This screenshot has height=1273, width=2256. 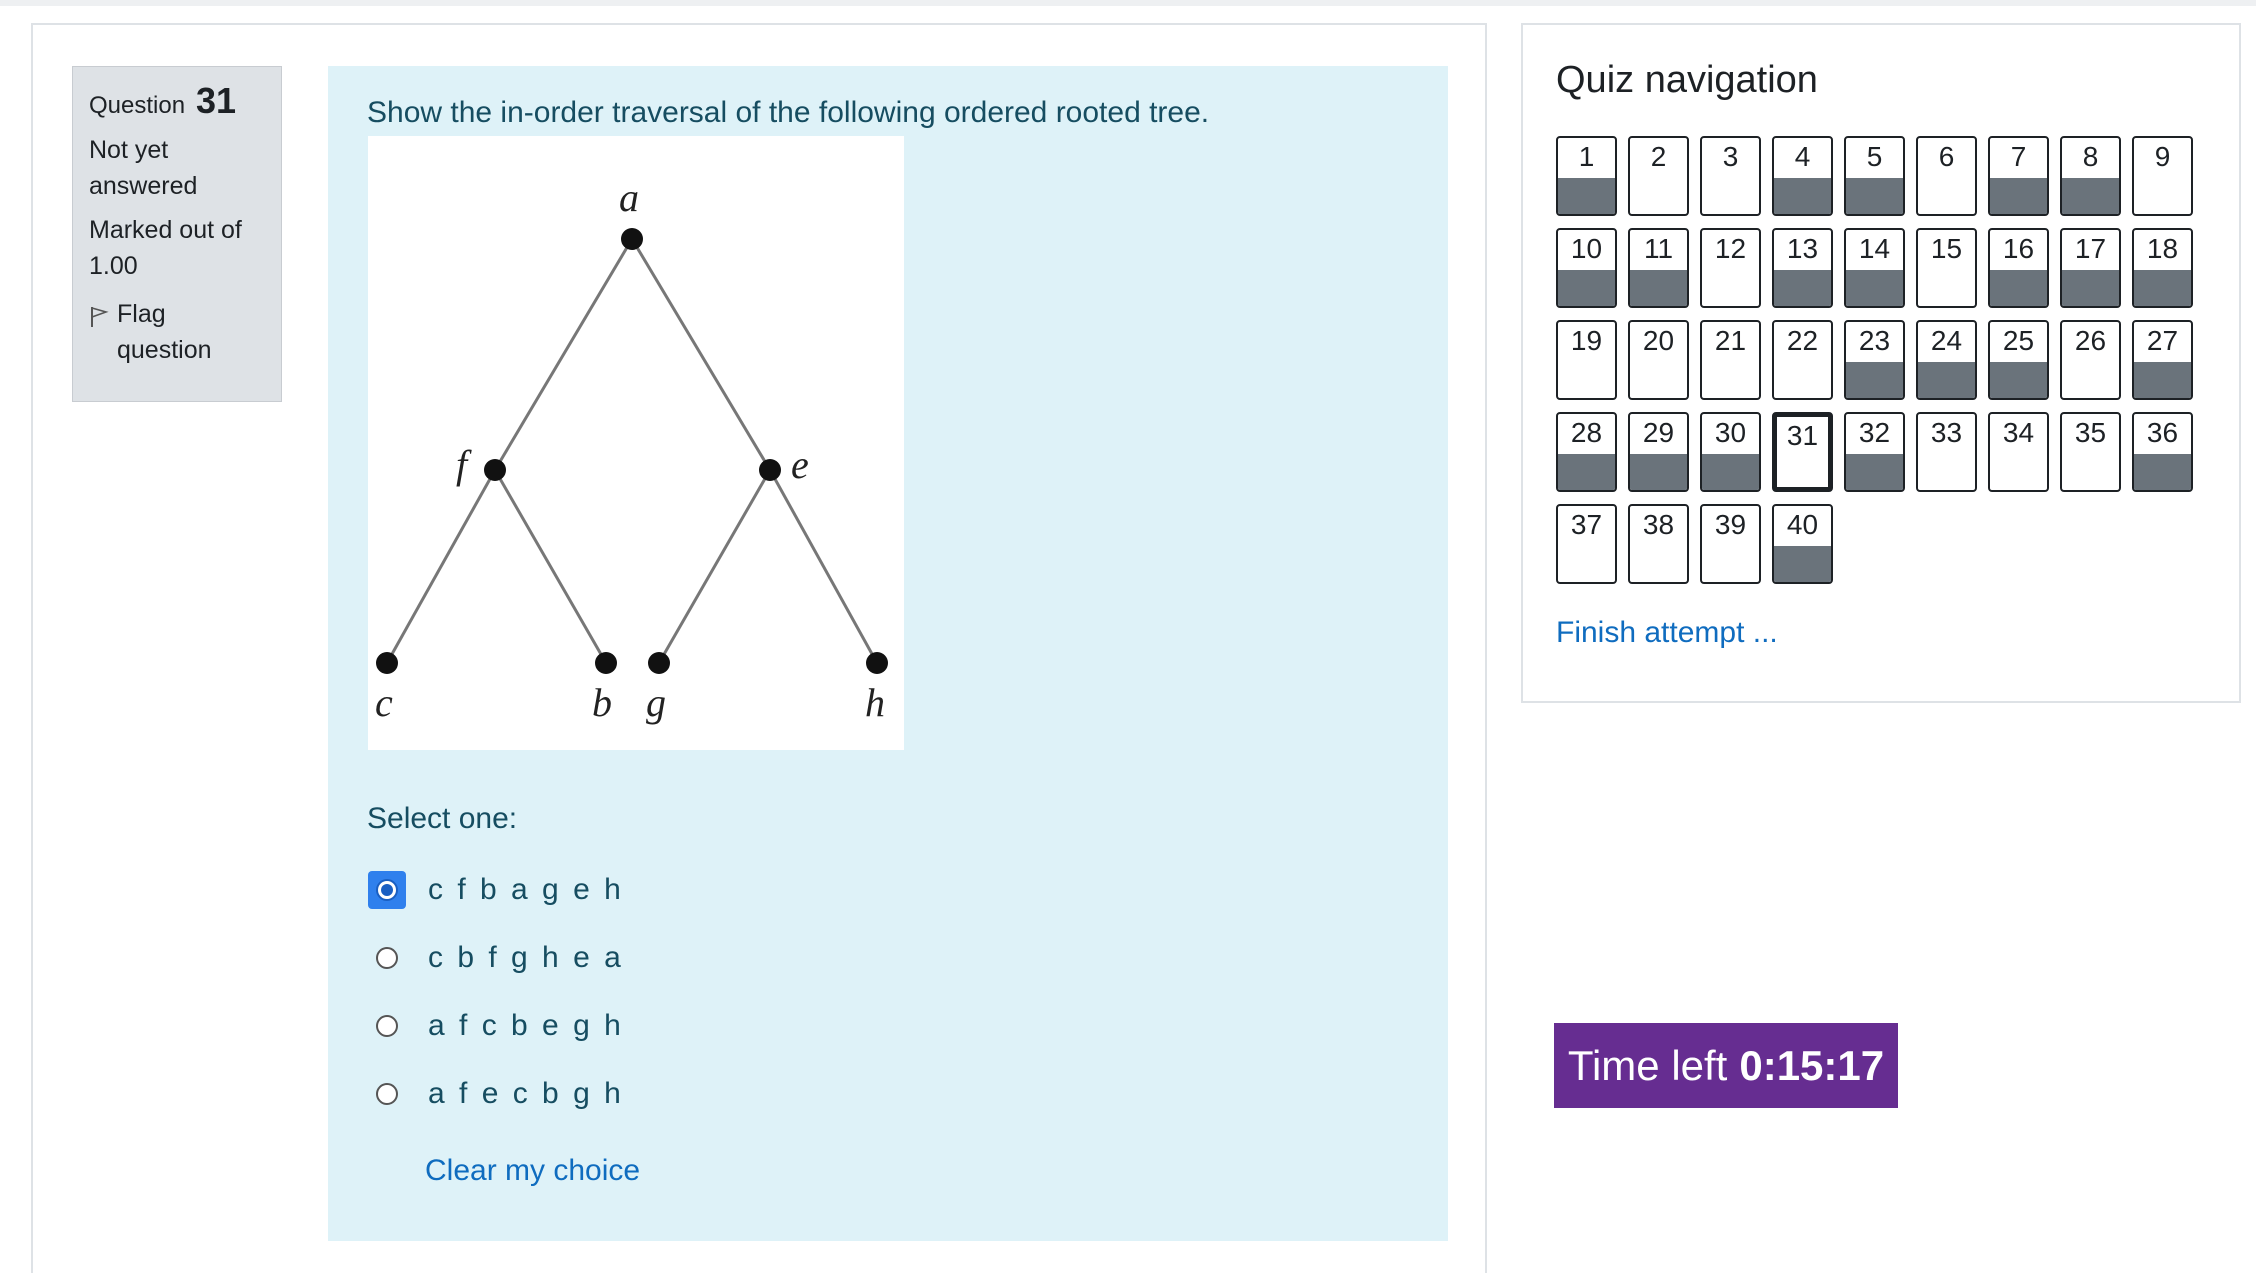 I want to click on quiz-nav-number: 20, so click(x=1658, y=340).